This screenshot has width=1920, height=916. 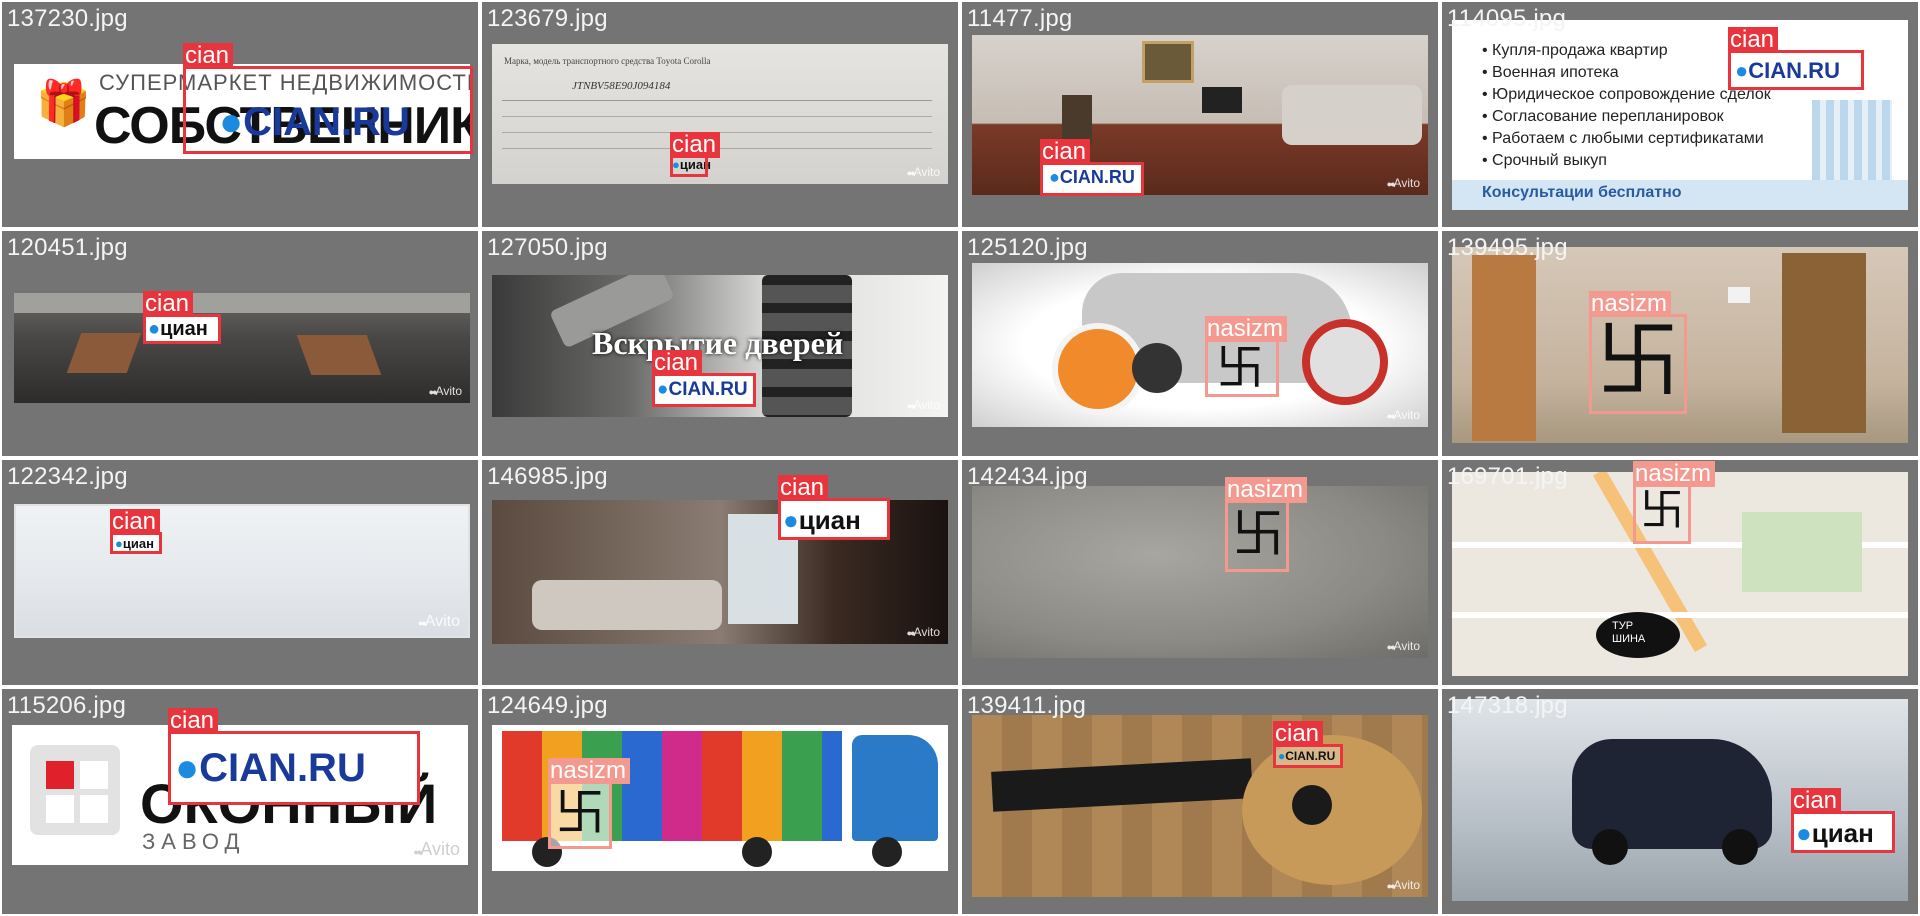 I want to click on list-item: • Работаем с любыми сертификатами, so click(x=1623, y=138).